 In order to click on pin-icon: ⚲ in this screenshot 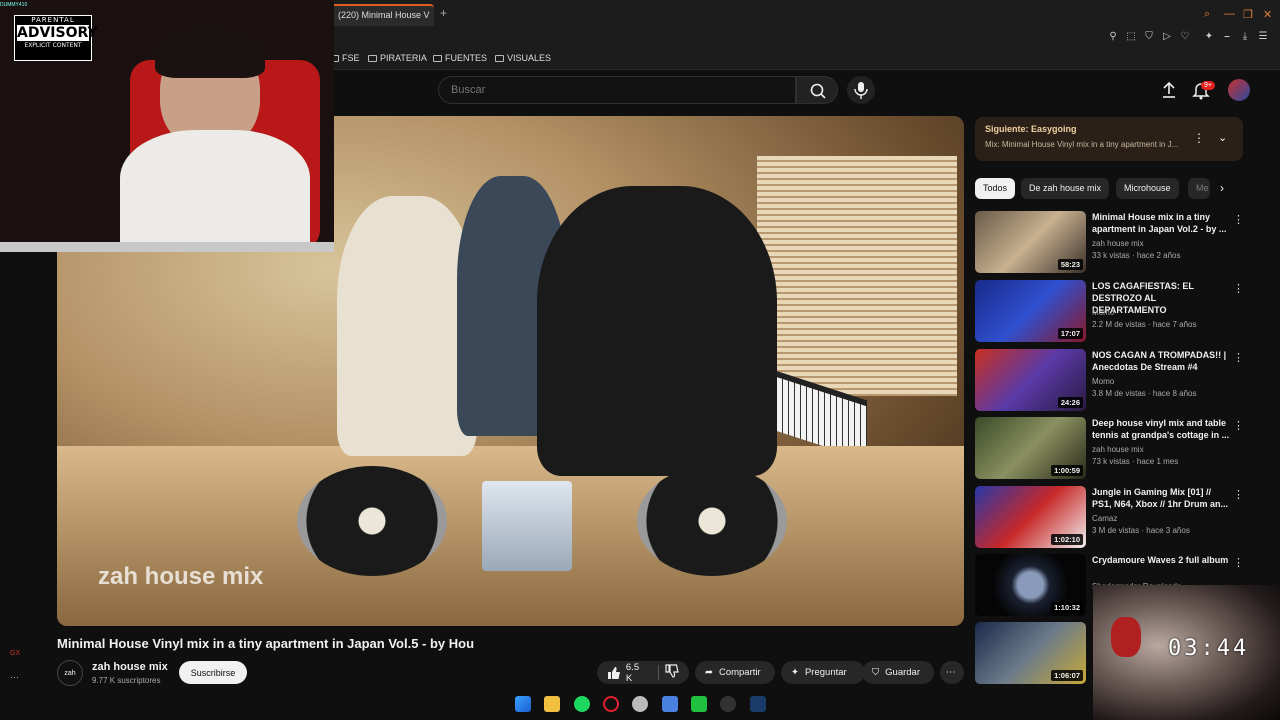, I will do `click(1113, 36)`.